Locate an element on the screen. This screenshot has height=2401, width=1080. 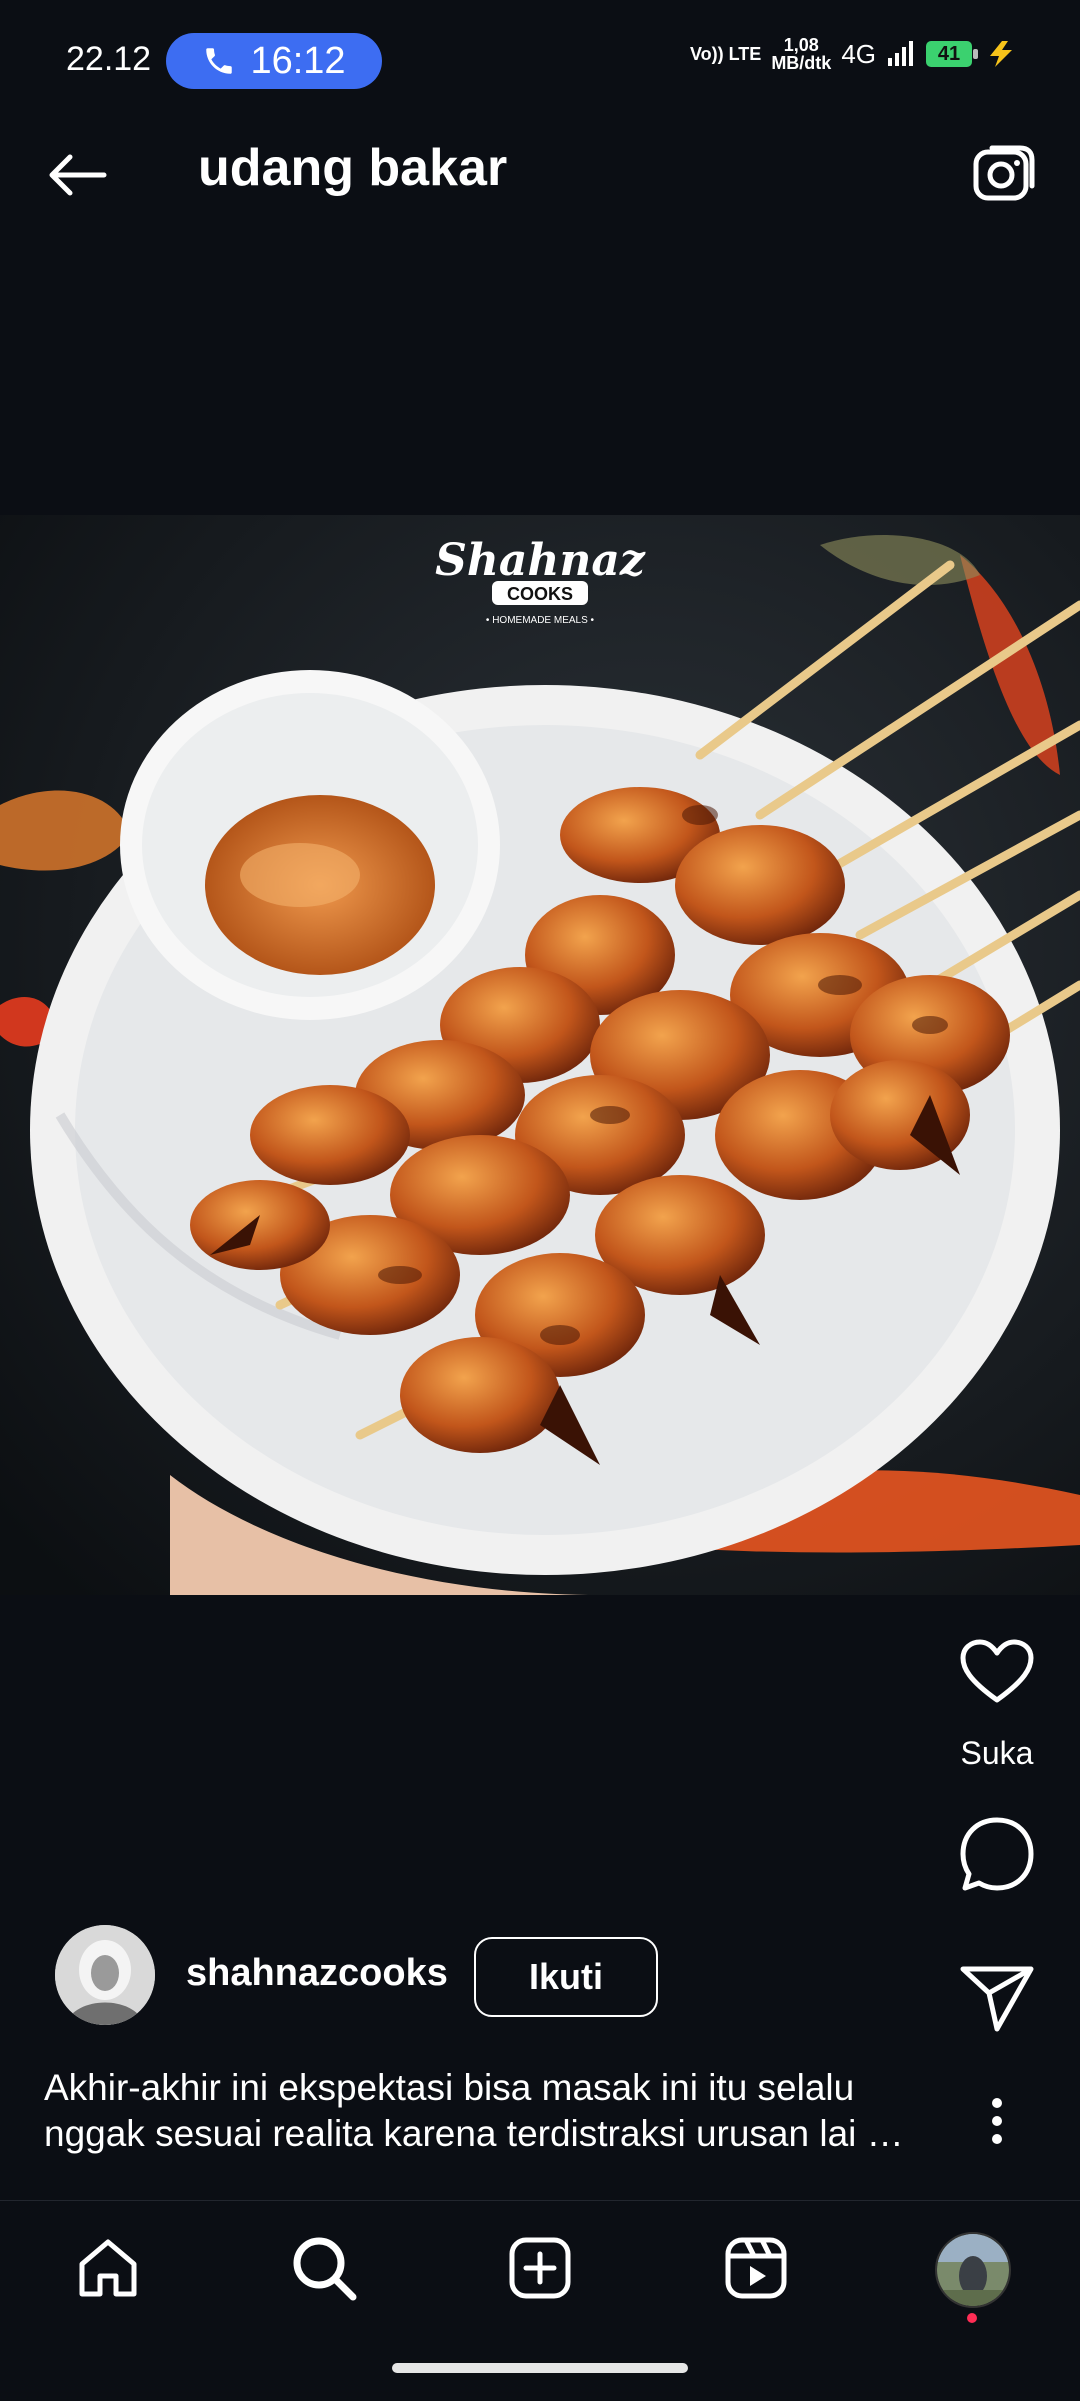
author-username: shahnazcooks is located at coordinates (317, 1973).